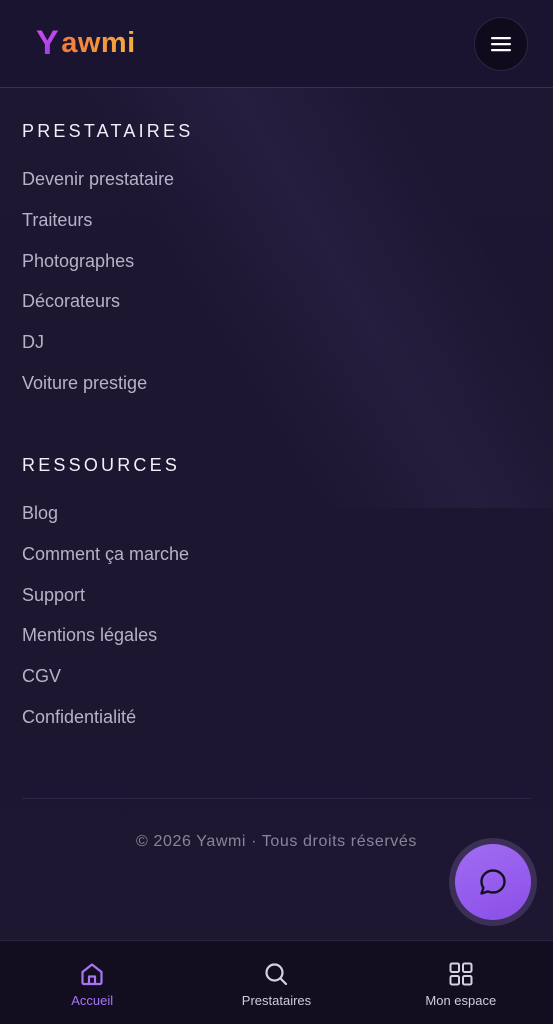 The image size is (553, 1024). Describe the element at coordinates (276, 974) in the screenshot. I see `search-icon` at that location.